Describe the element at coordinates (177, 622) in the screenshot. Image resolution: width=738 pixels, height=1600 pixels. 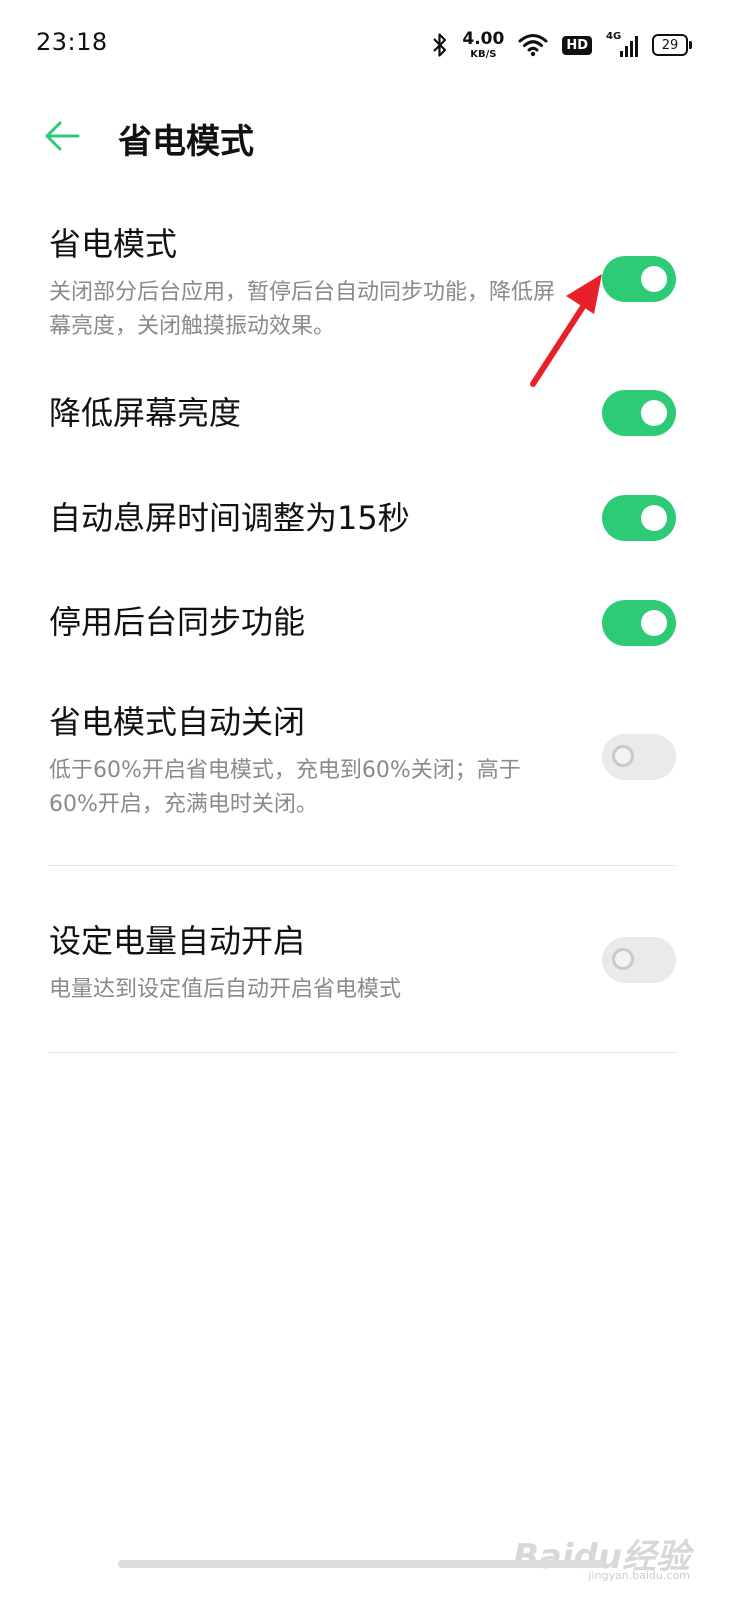
I see `setting-title: 停用后台同步功能` at that location.